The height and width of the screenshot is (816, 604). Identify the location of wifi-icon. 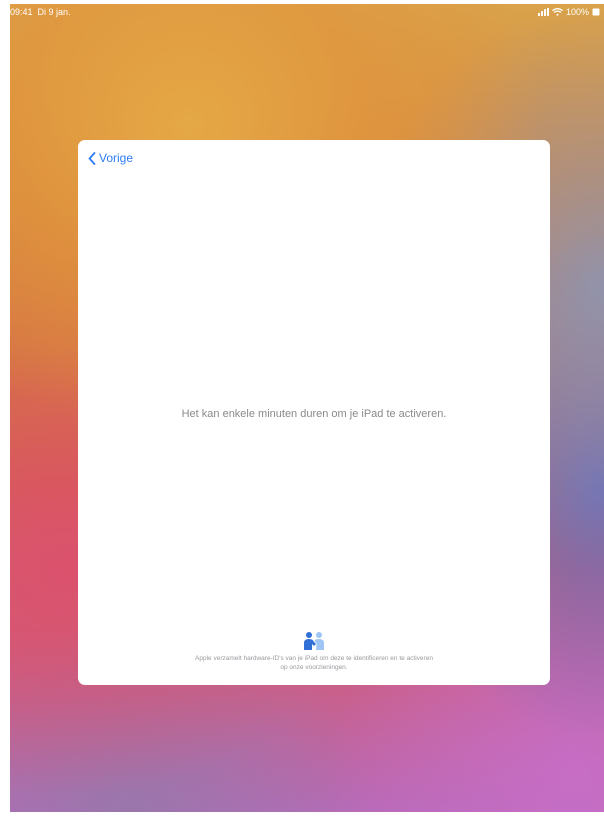
(557, 12).